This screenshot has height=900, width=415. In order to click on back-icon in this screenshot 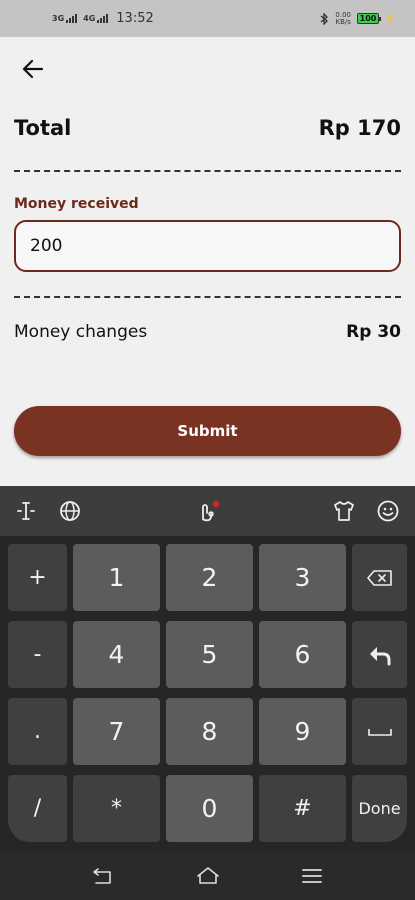, I will do `click(103, 876)`.